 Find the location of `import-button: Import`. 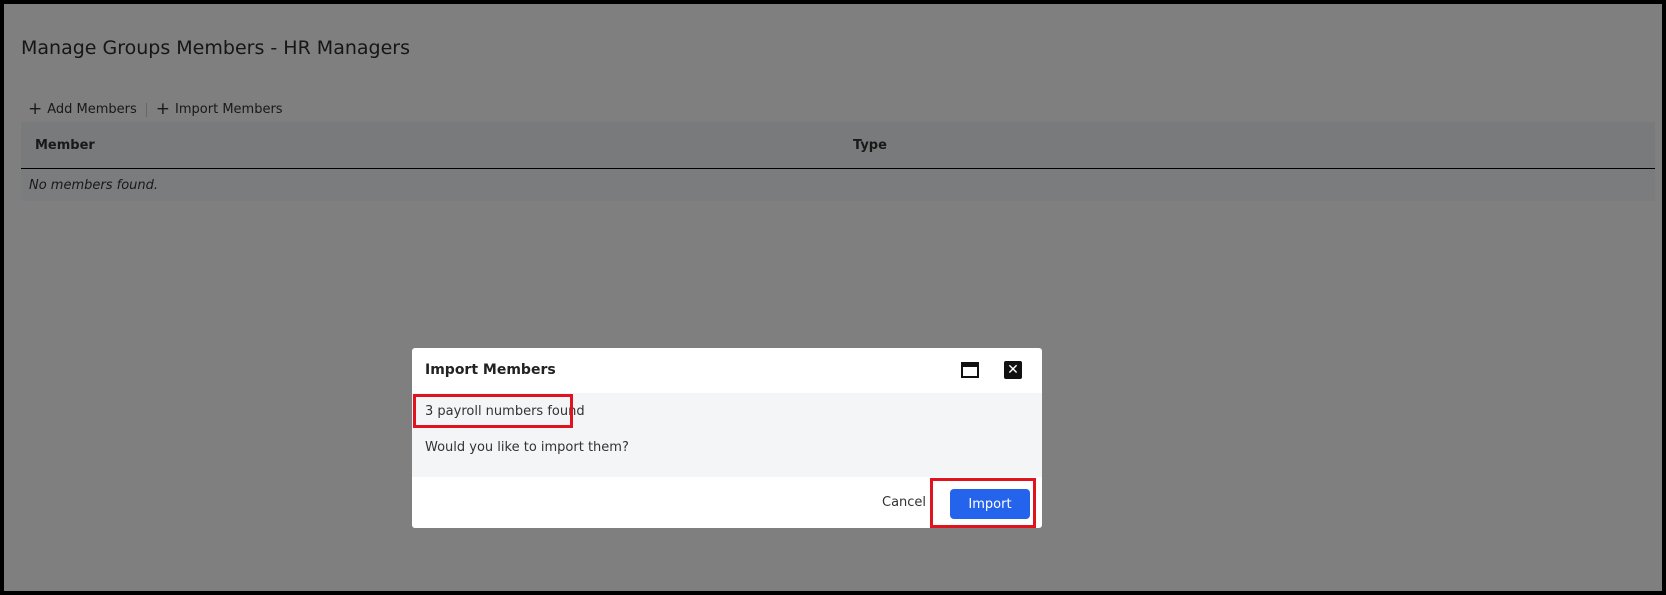

import-button: Import is located at coordinates (990, 504).